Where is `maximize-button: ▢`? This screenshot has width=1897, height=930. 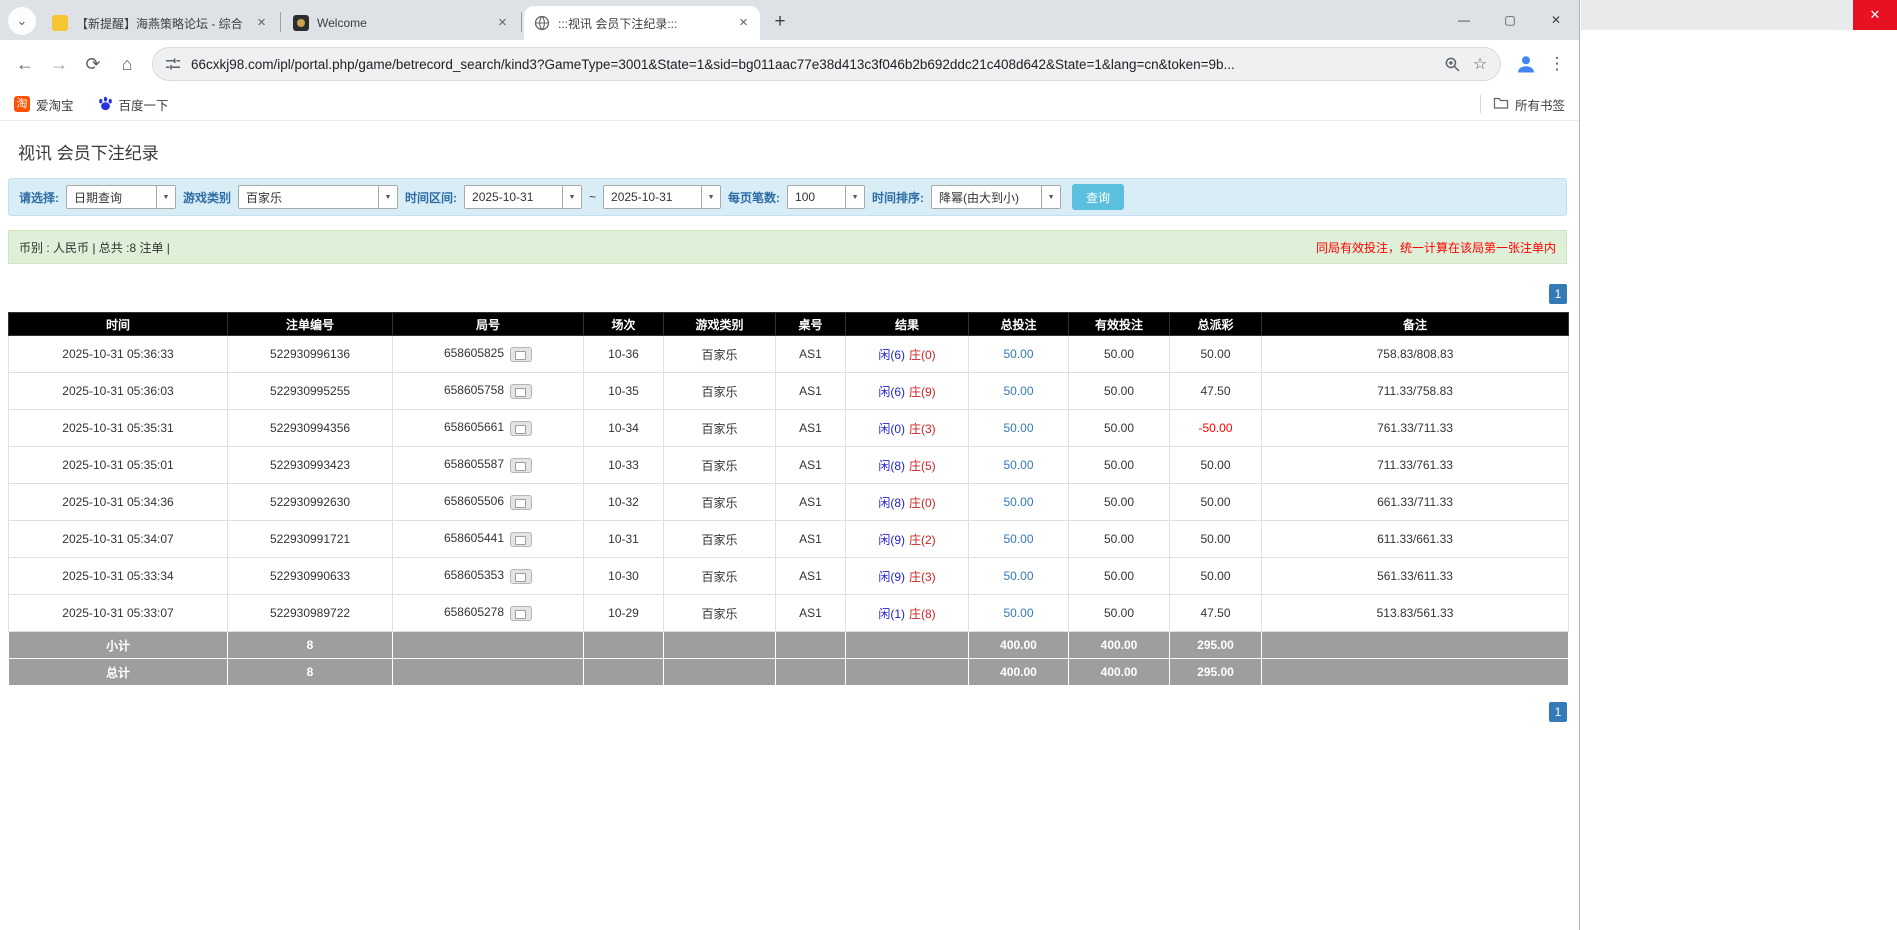
maximize-button: ▢ is located at coordinates (1510, 20).